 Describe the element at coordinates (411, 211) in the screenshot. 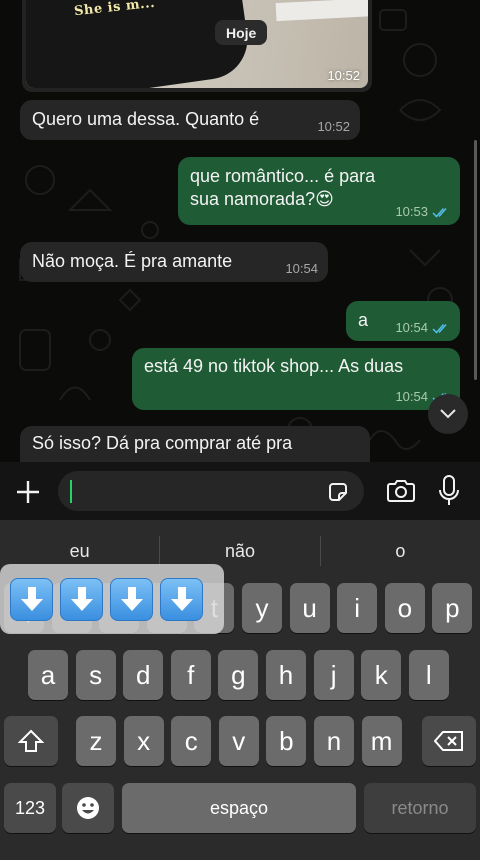

I see `message-time: 10:53` at that location.